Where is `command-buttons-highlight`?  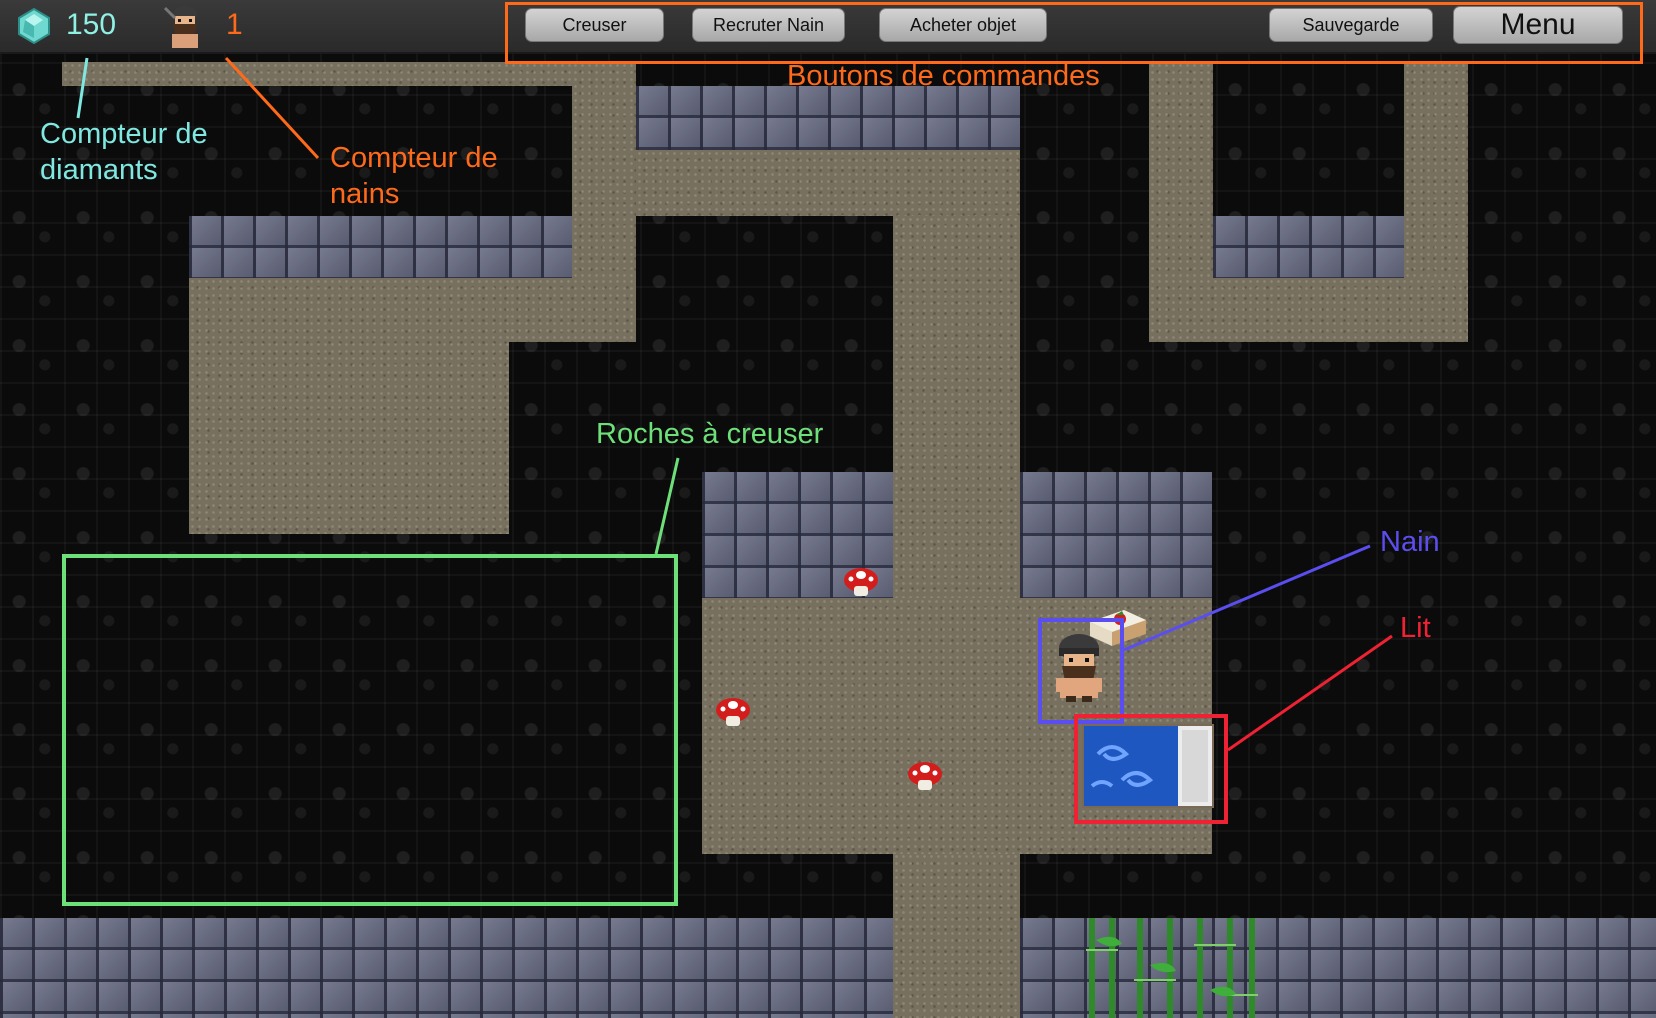
command-buttons-highlight is located at coordinates (1074, 33).